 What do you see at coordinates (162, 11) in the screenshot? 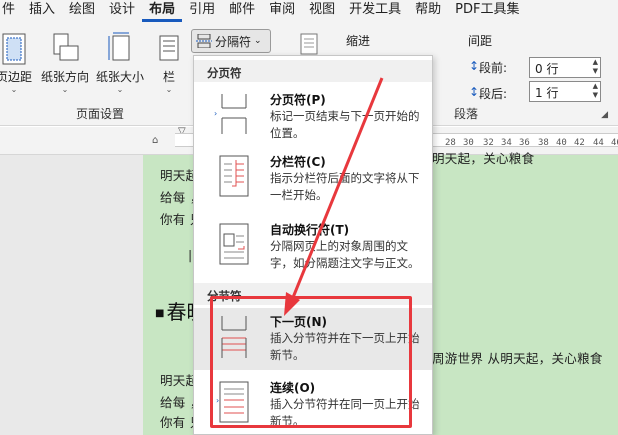
I see `tab-layout: 布局` at bounding box center [162, 11].